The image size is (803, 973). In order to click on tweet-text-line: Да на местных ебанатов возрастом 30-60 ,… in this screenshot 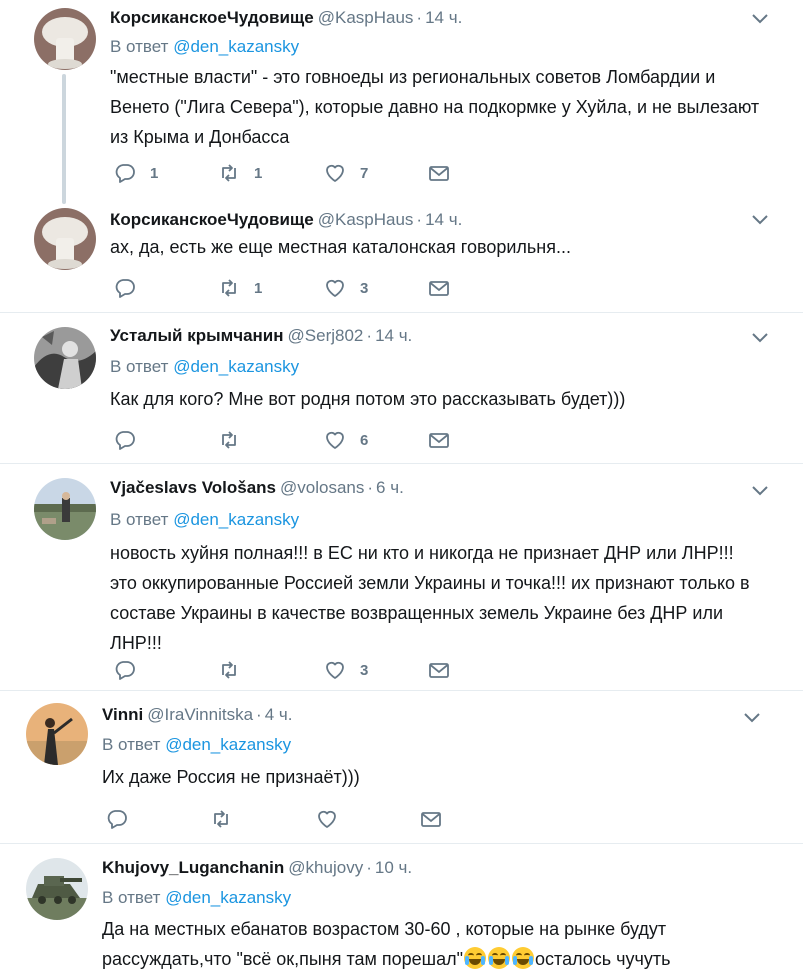, I will do `click(384, 929)`.